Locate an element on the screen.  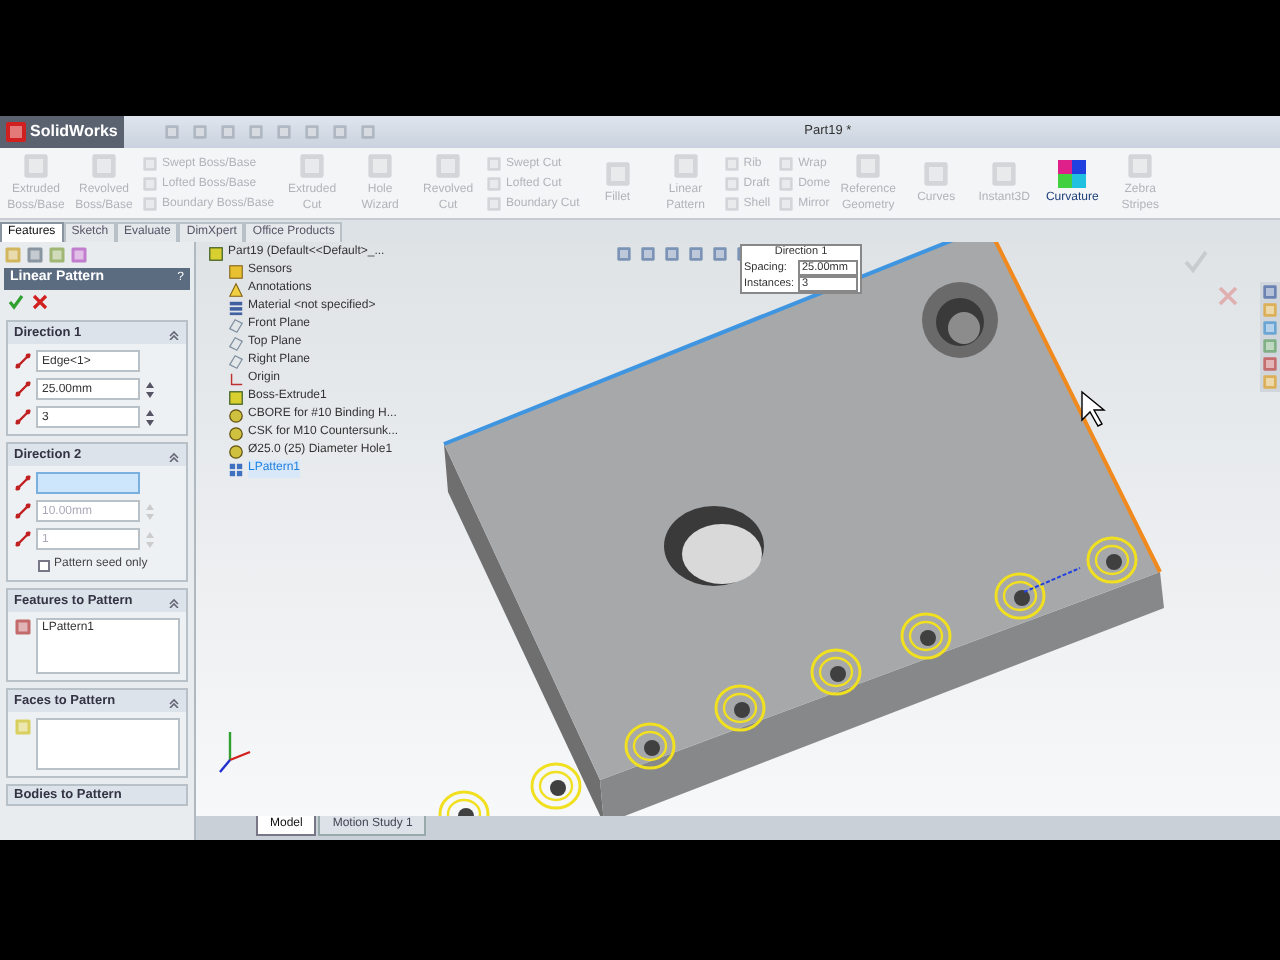
faces-icon is located at coordinates (23, 727).